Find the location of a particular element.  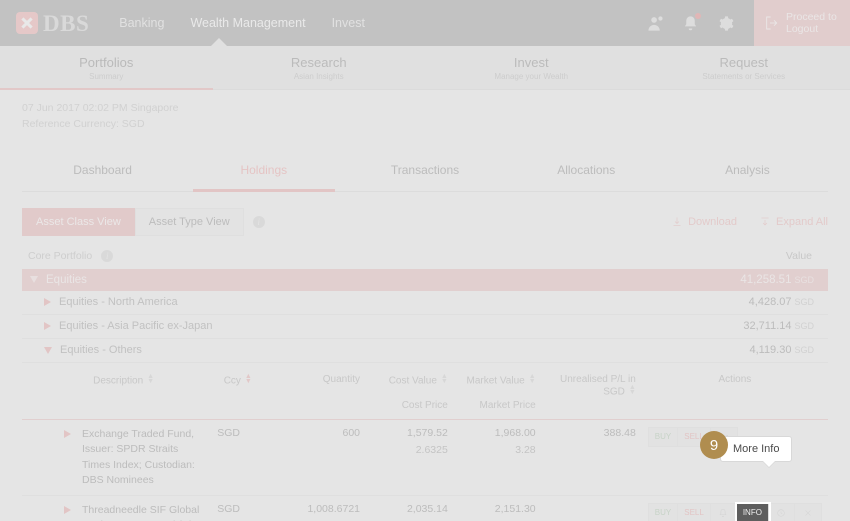

download-button: Download is located at coordinates (704, 222).